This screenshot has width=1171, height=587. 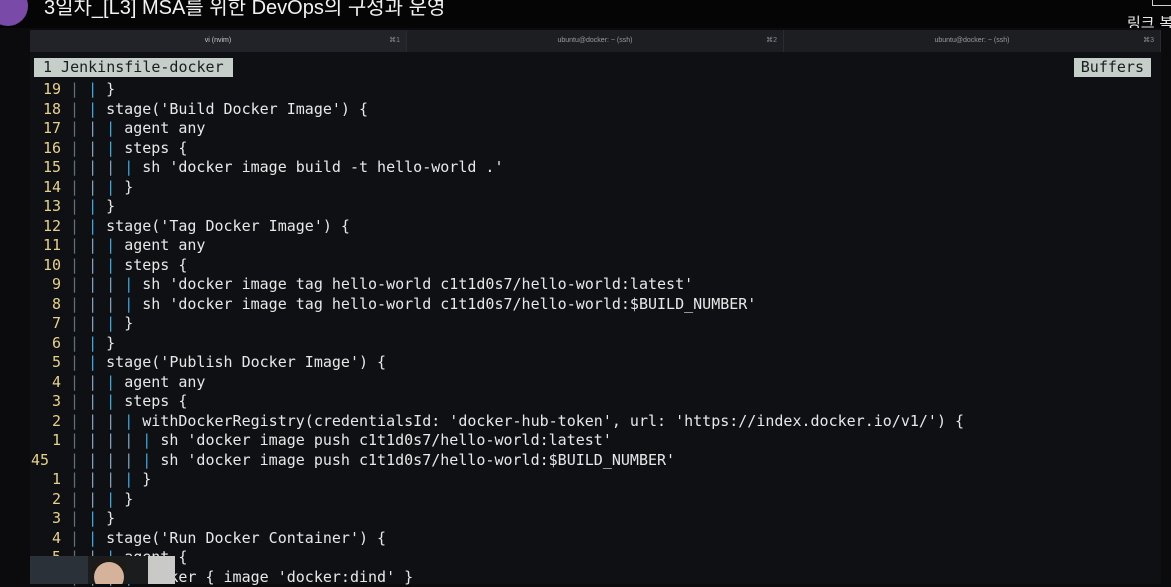 I want to click on code-line: 4| | | agent any, so click(x=595, y=383).